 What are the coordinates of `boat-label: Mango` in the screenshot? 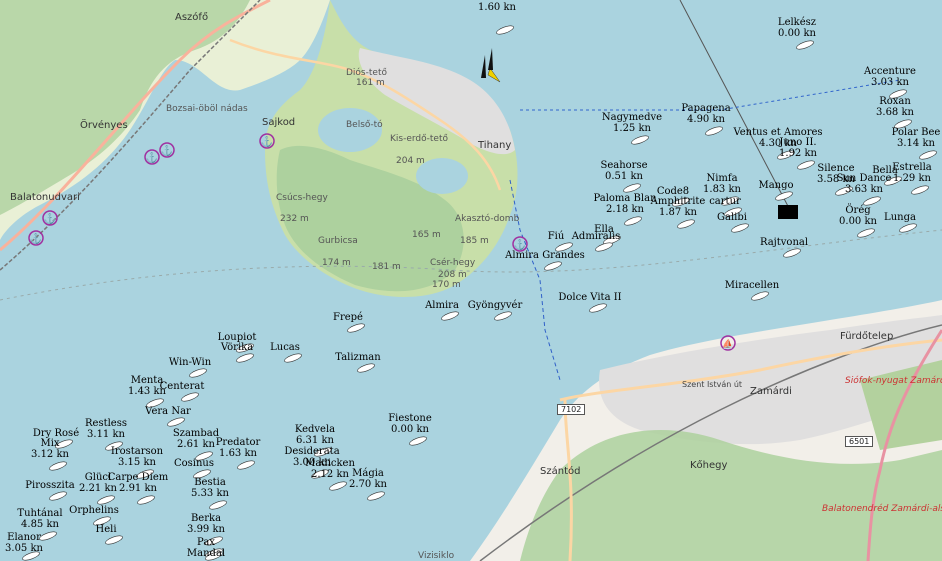 It's located at (775, 185).